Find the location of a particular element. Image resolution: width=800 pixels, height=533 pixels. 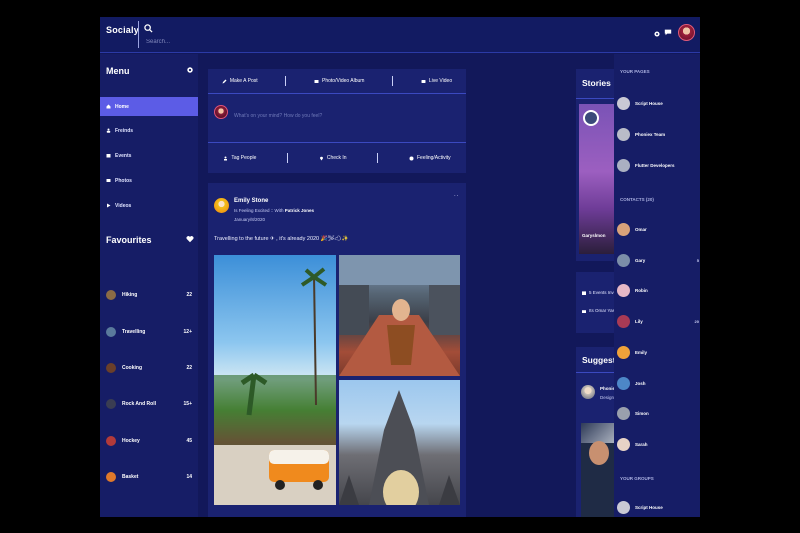

more-options-icon: .. is located at coordinates (456, 195).